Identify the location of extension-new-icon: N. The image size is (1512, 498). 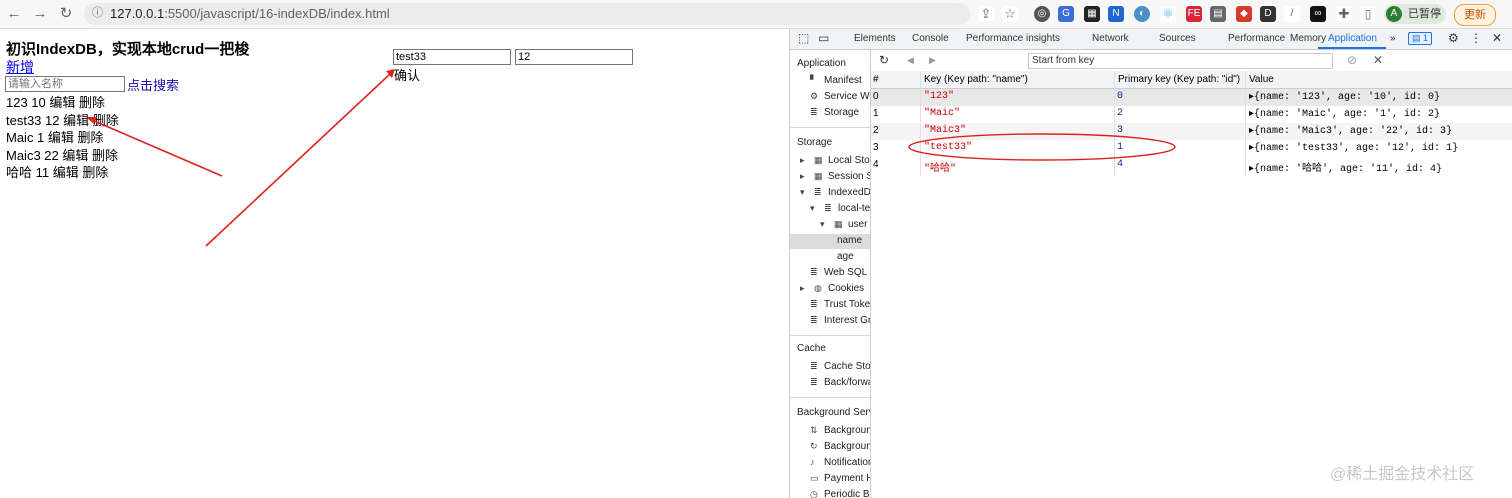
(1116, 14).